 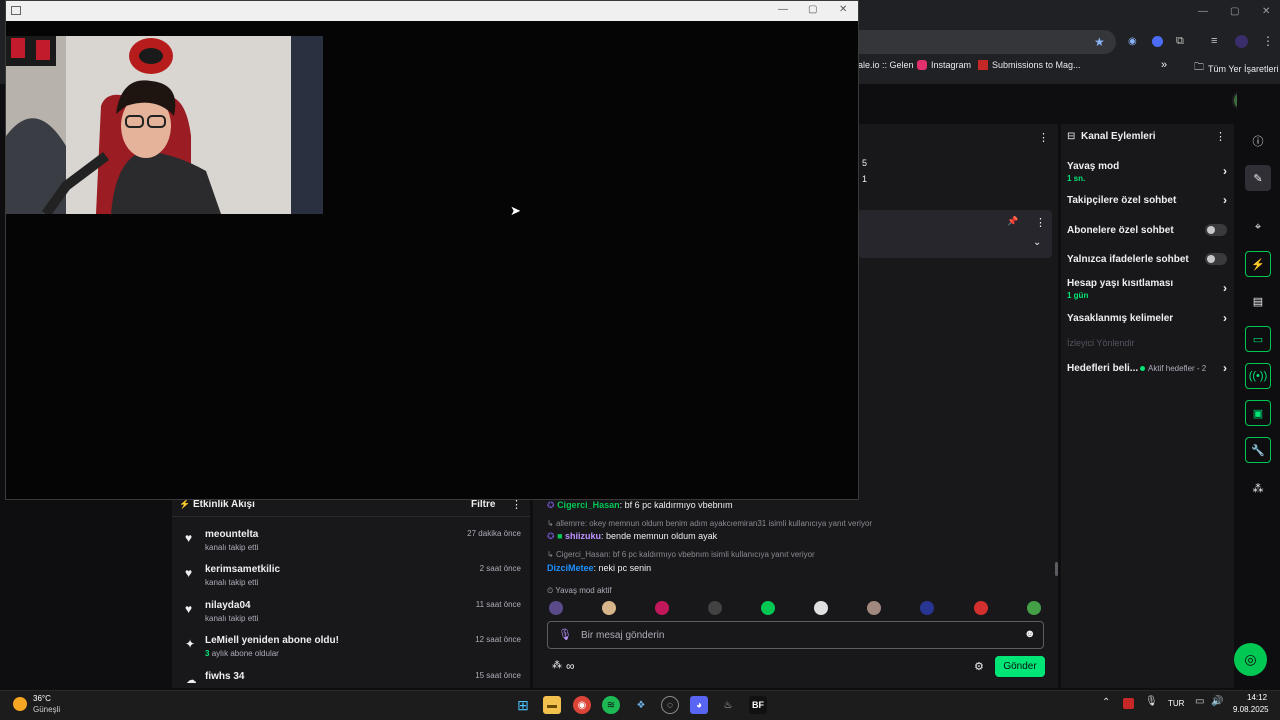 What do you see at coordinates (1199, 701) in the screenshot?
I see `network-icon: ▭` at bounding box center [1199, 701].